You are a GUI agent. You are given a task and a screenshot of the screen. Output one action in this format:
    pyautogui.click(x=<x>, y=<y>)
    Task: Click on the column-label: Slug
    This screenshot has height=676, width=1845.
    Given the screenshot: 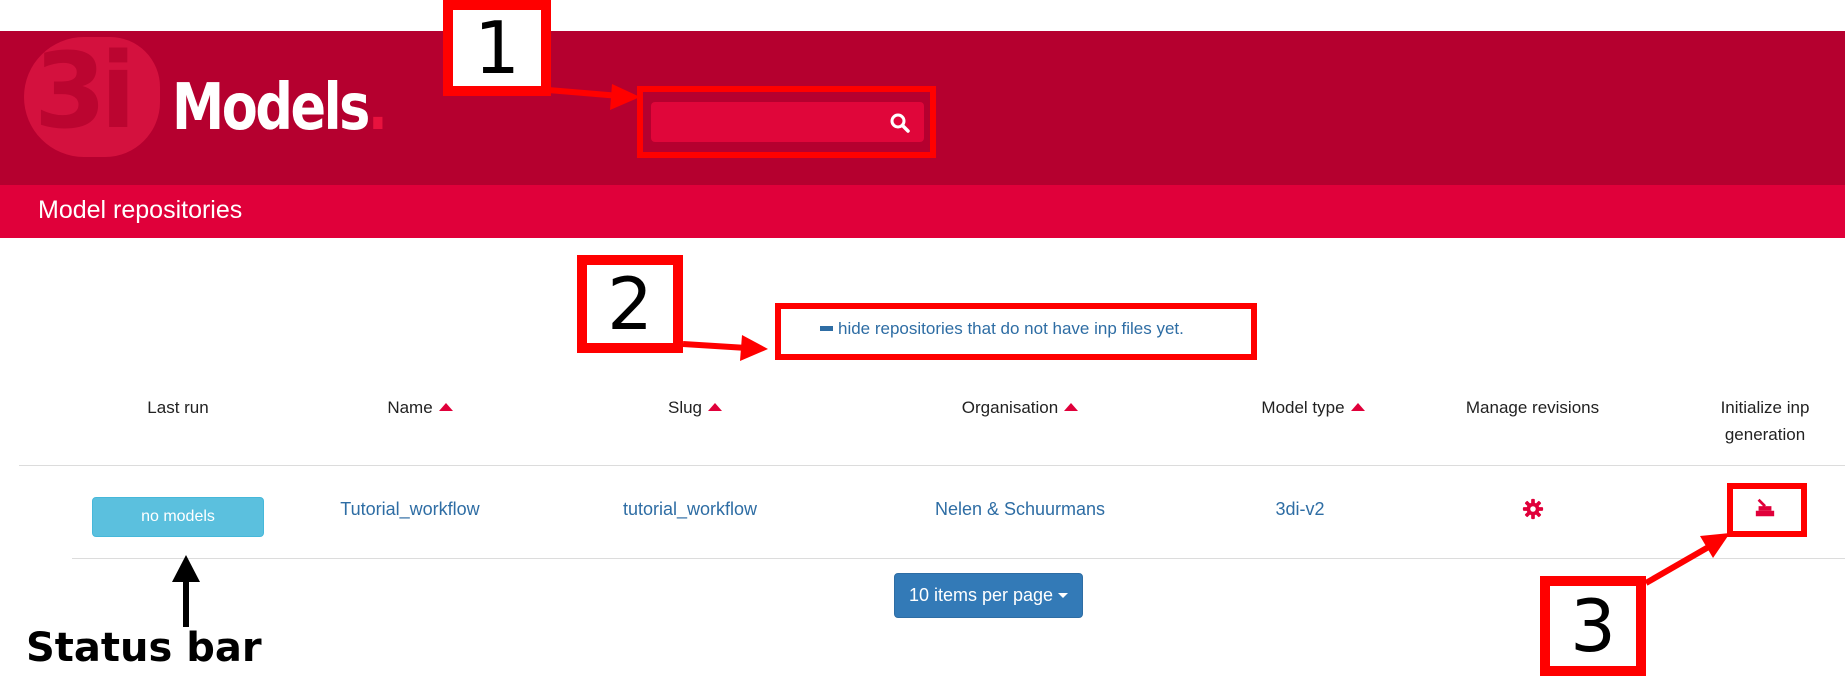 What is the action you would take?
    pyautogui.click(x=685, y=407)
    